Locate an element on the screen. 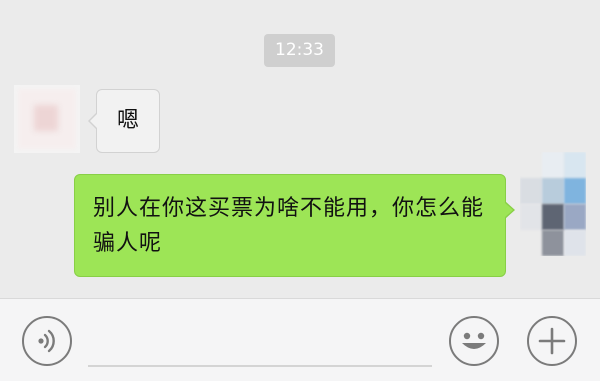 This screenshot has height=381, width=600. plus-icon is located at coordinates (552, 341).